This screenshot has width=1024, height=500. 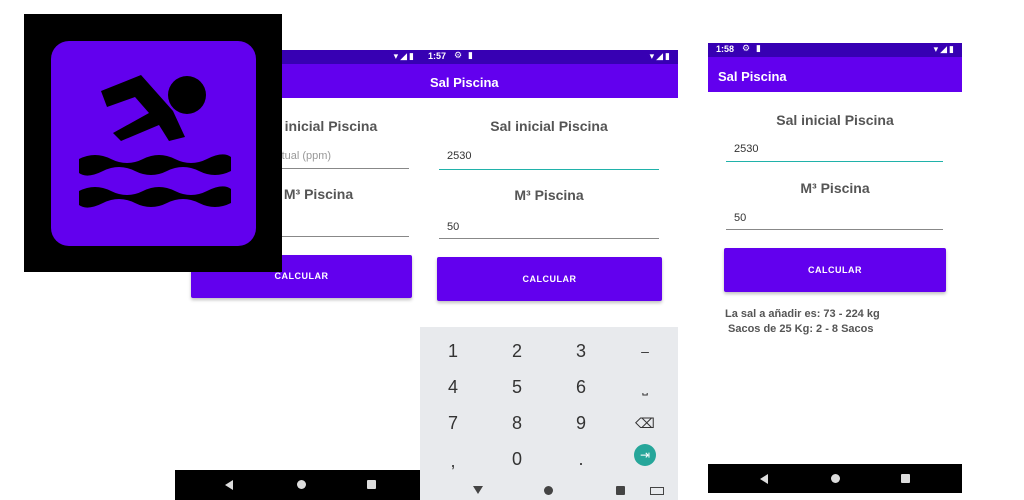 What do you see at coordinates (645, 351) in the screenshot?
I see `key-minus: –` at bounding box center [645, 351].